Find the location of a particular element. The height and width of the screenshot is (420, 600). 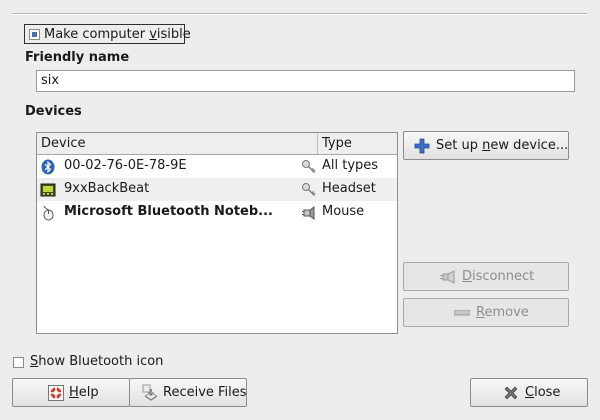

disconnect-button: Disconnect is located at coordinates (486, 276).